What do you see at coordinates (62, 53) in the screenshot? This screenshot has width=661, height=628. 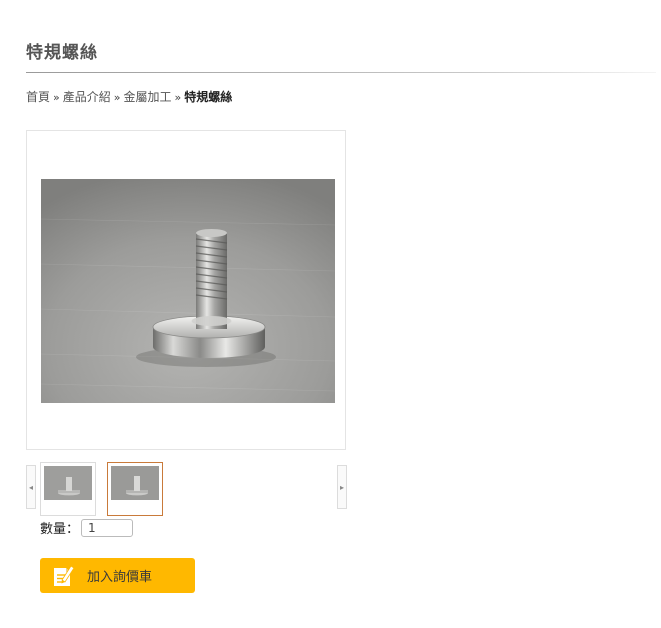 I see `page-title: 特規螺絲` at bounding box center [62, 53].